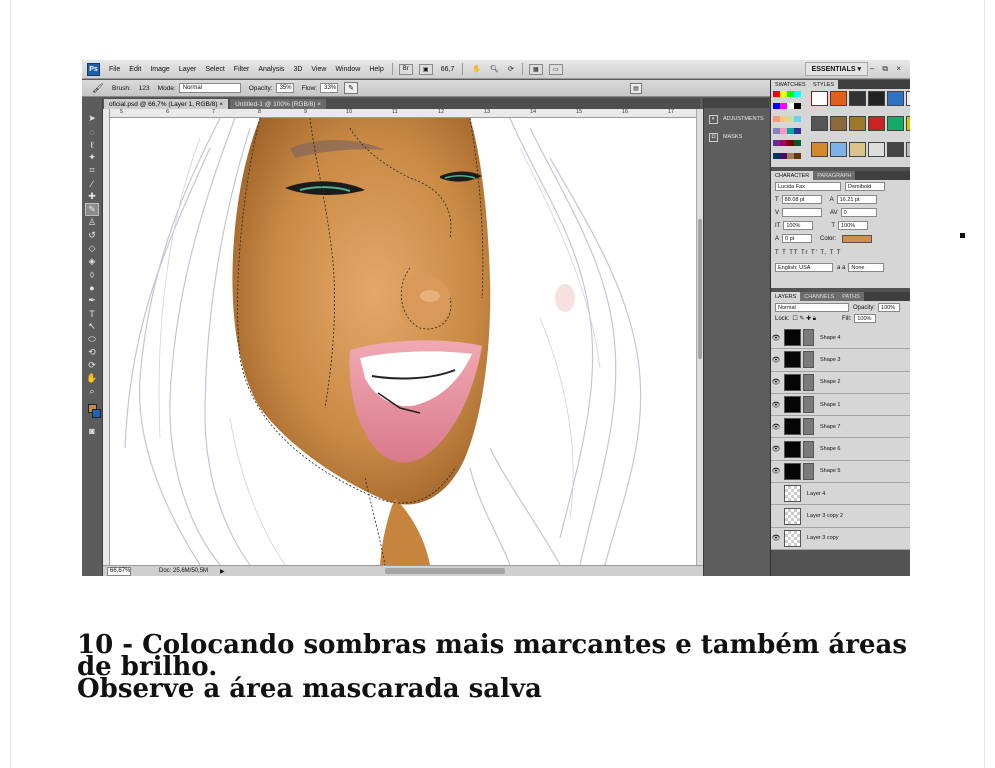 This screenshot has height=768, width=995. Describe the element at coordinates (92, 144) in the screenshot. I see `lasso-tool-icon: ℓ` at that location.